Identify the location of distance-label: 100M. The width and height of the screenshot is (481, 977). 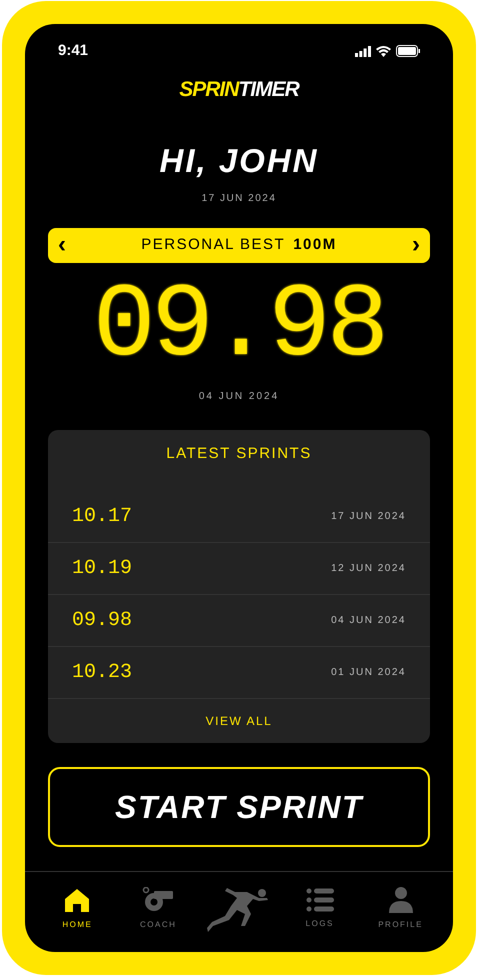
(315, 244).